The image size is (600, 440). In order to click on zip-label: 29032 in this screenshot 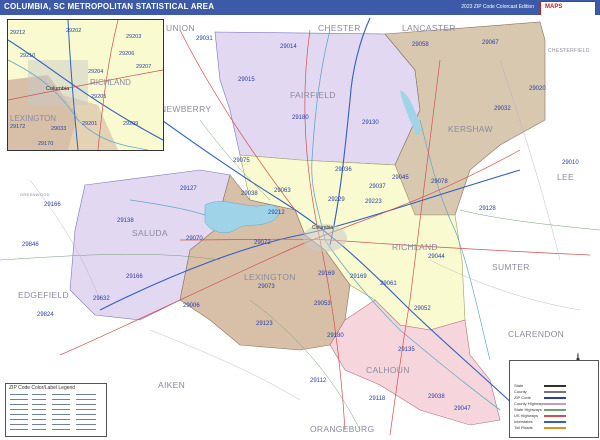, I will do `click(502, 109)`.